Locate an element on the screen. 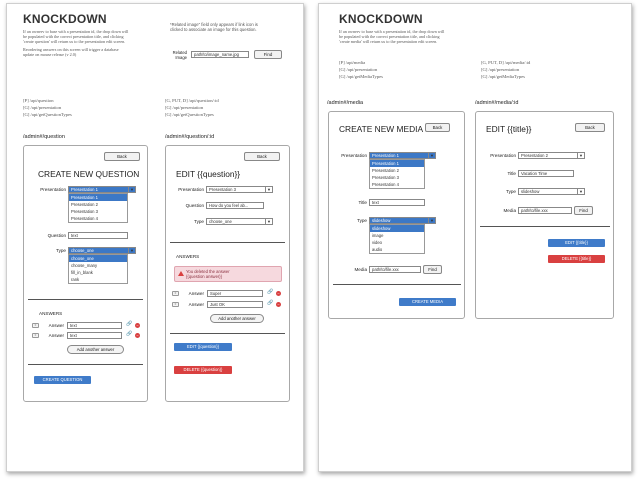 The width and height of the screenshot is (640, 480). panel-heading: CREATE NEW MEDIA is located at coordinates (381, 129).